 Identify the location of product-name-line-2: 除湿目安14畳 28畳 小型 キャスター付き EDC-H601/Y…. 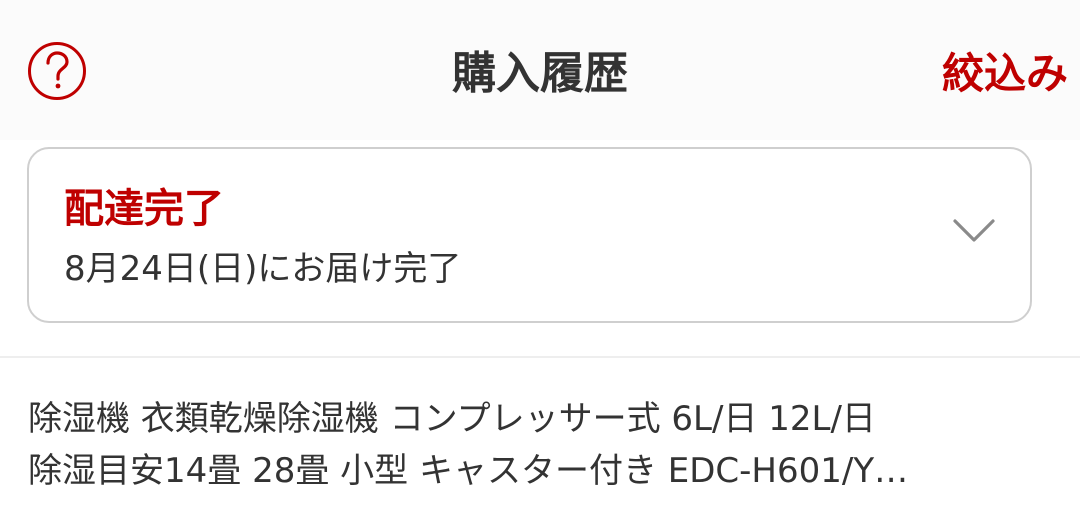
(468, 471).